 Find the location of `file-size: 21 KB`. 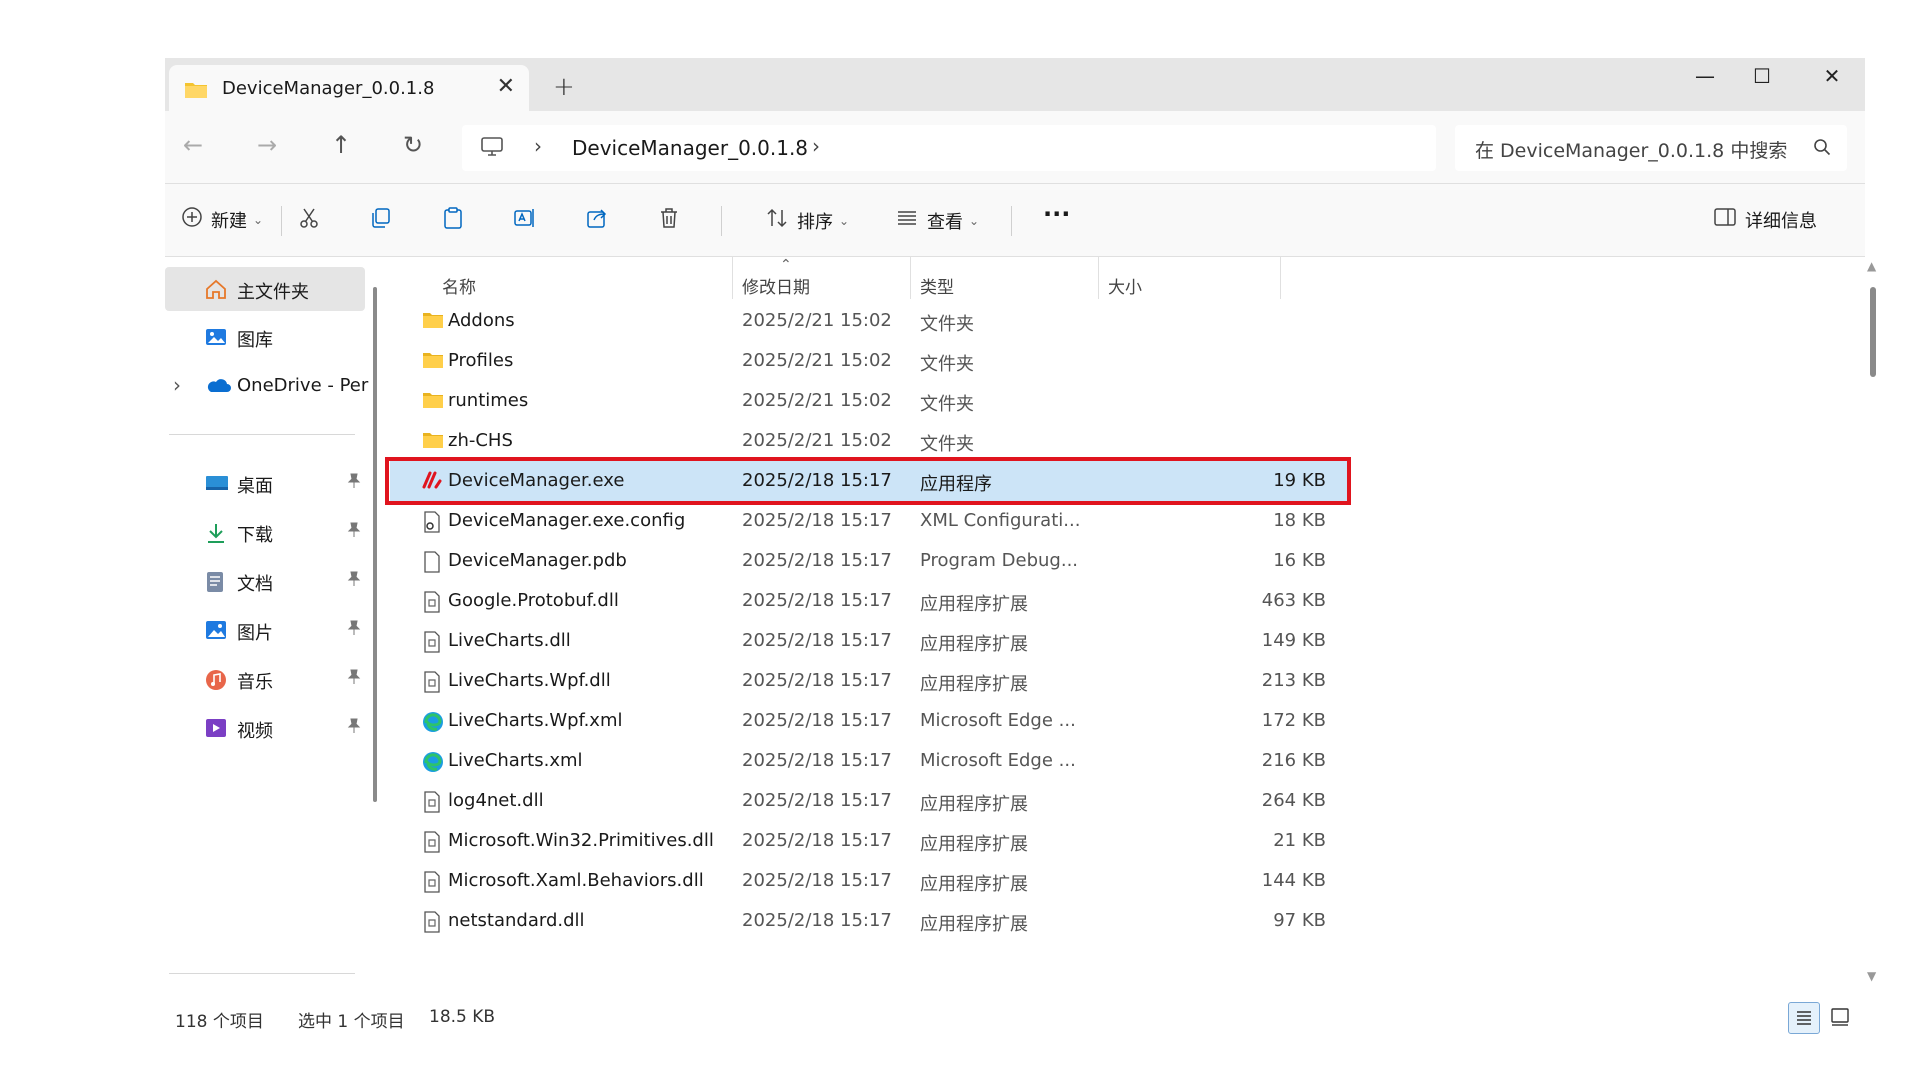

file-size: 21 KB is located at coordinates (1299, 840).